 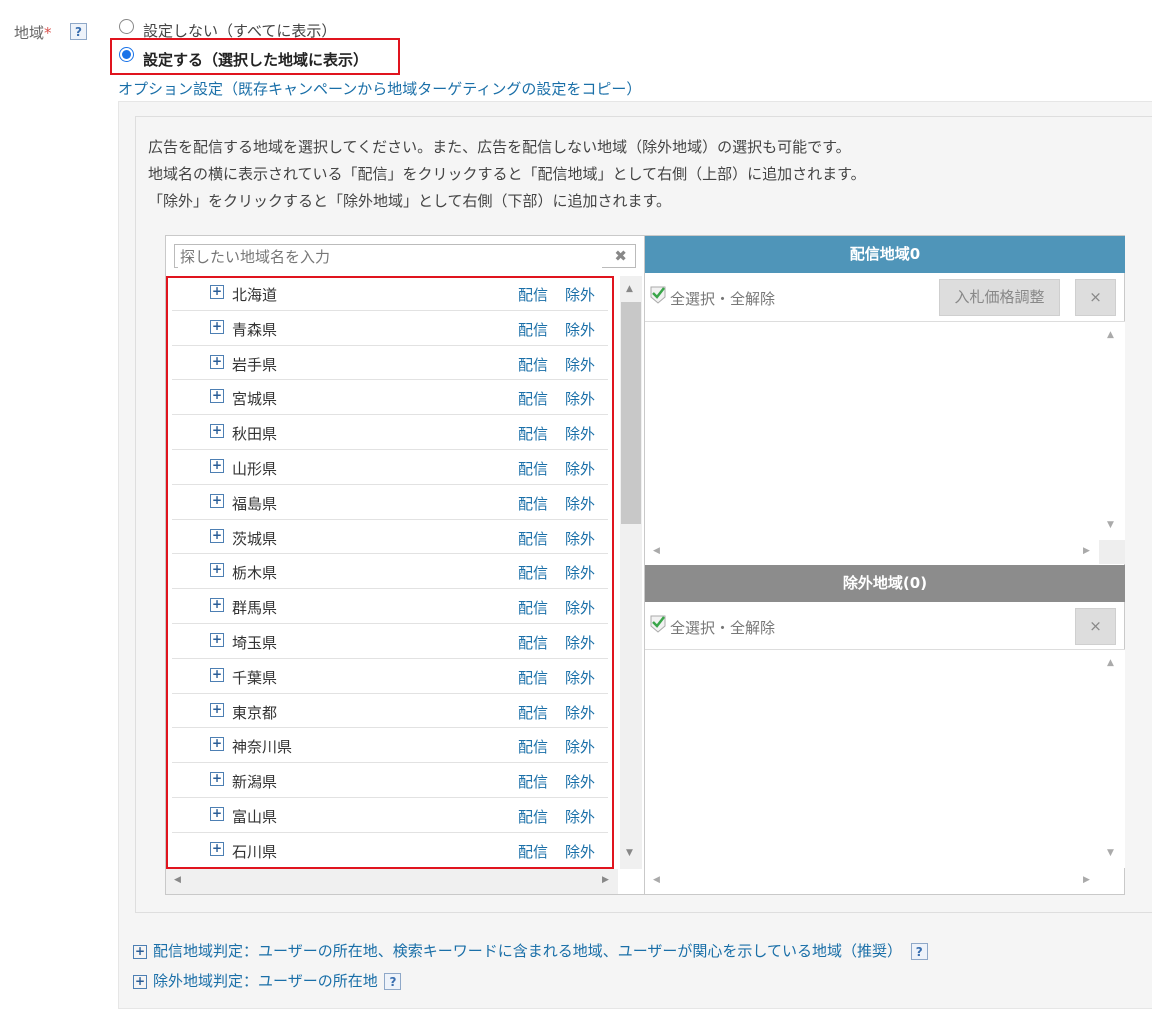 I want to click on field-label: 地域*, so click(x=33, y=32).